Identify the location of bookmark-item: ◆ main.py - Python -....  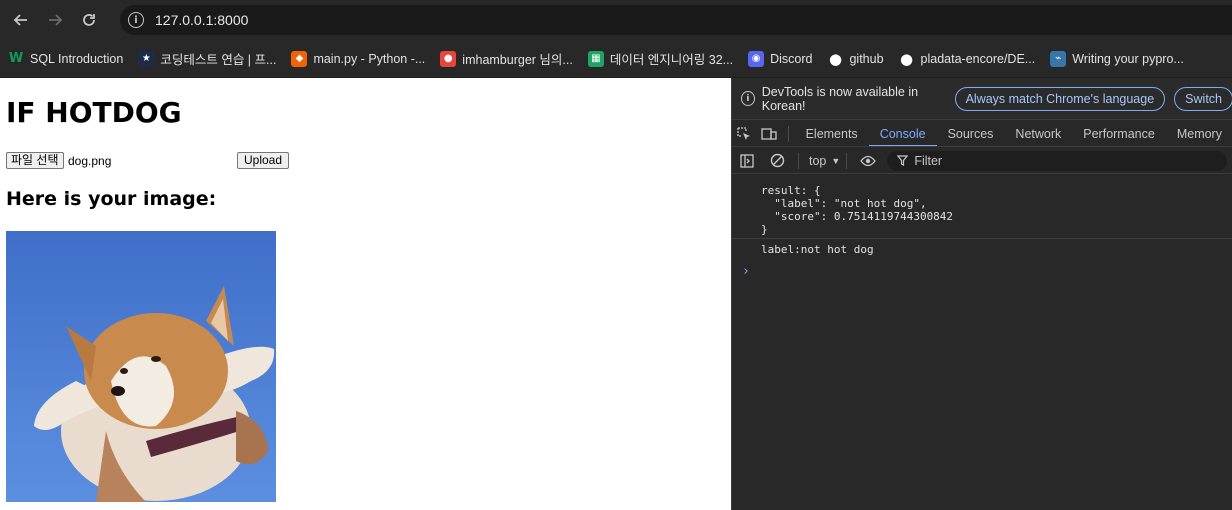
(358, 59).